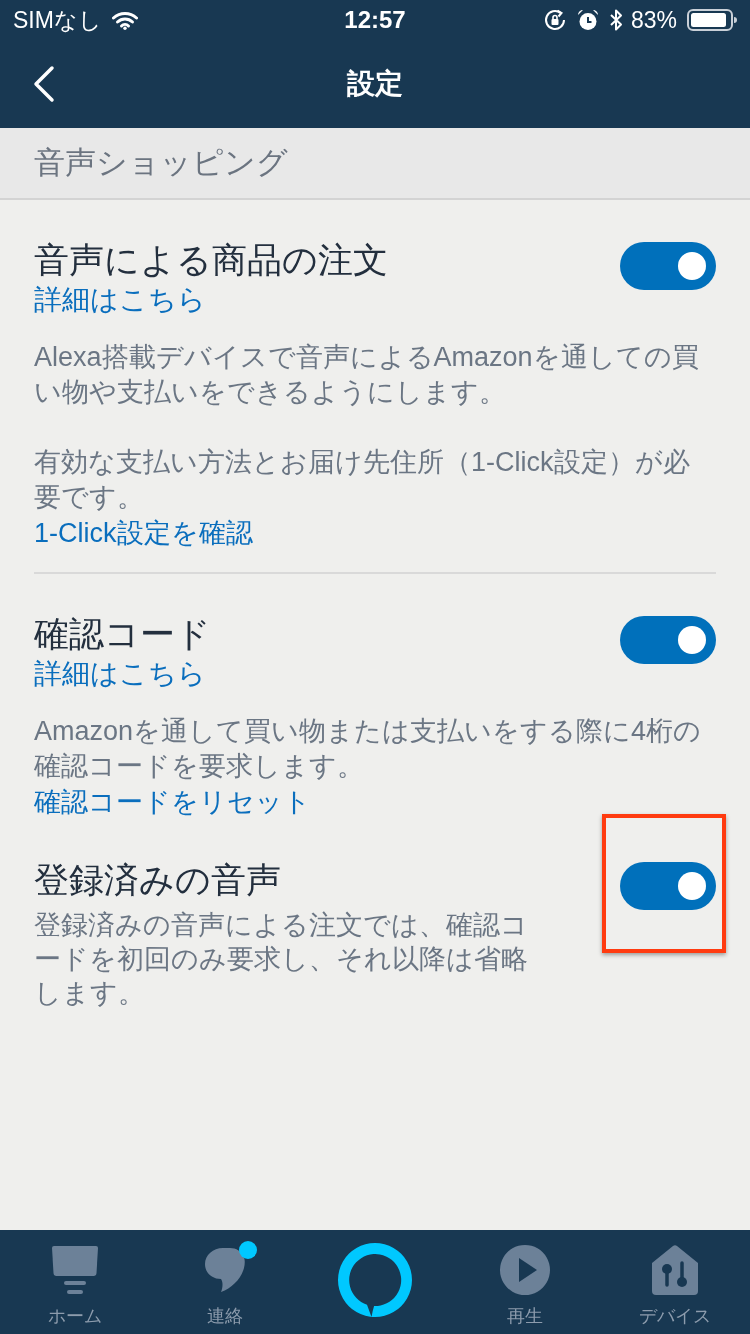 The width and height of the screenshot is (750, 1334). Describe the element at coordinates (367, 375) in the screenshot. I see `setting-description: Alexa搭載デバイスで音声によるAmazonを通しての買い物や支払いをできるようにします。` at that location.